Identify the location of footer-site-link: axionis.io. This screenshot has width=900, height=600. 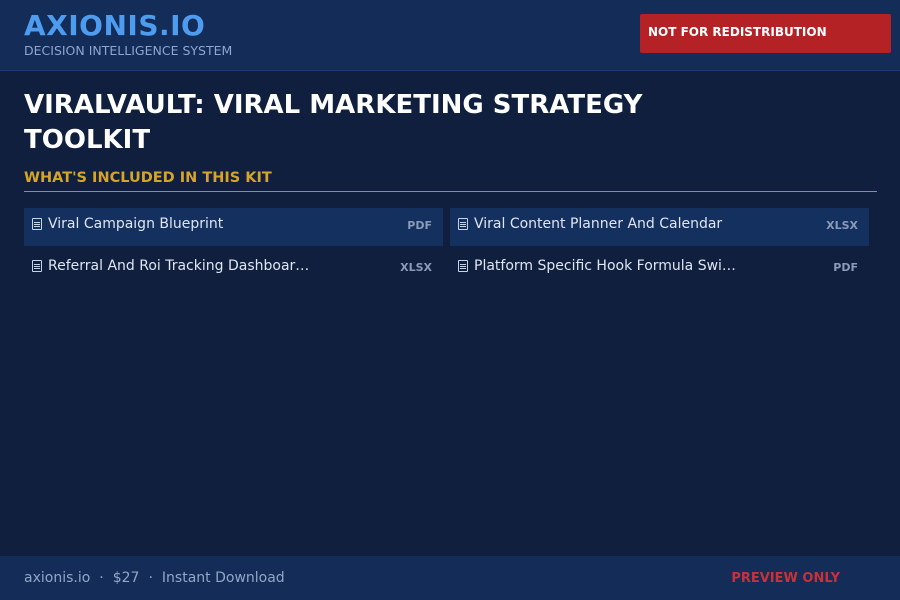
(57, 578).